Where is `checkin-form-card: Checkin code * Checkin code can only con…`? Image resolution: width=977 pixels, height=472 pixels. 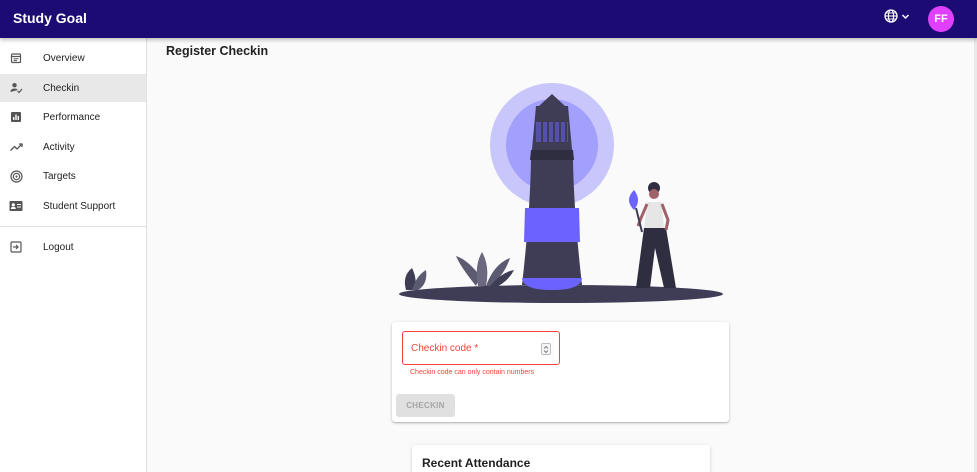
checkin-form-card: Checkin code * Checkin code can only con… is located at coordinates (560, 372).